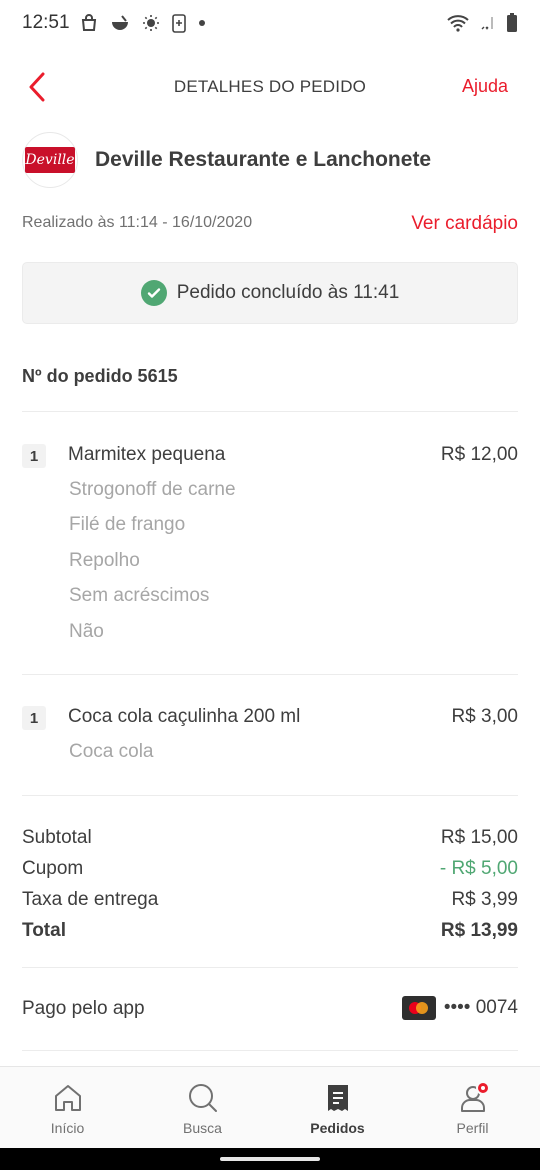 Image resolution: width=540 pixels, height=1170 pixels. I want to click on order-status-text: Pedido concluído às 11:41, so click(288, 292).